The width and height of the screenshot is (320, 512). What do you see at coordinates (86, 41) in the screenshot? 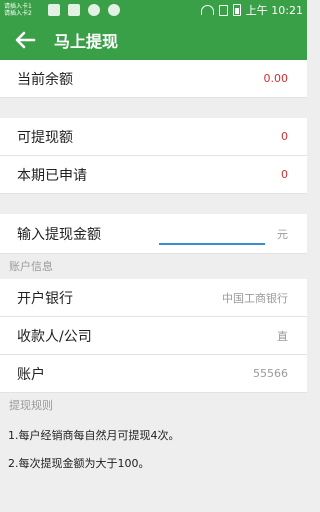
I see `page-title: 马上提现` at bounding box center [86, 41].